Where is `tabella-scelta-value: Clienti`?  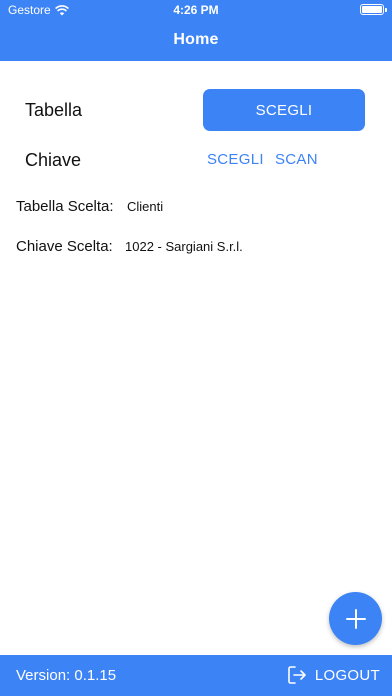 tabella-scelta-value: Clienti is located at coordinates (145, 206).